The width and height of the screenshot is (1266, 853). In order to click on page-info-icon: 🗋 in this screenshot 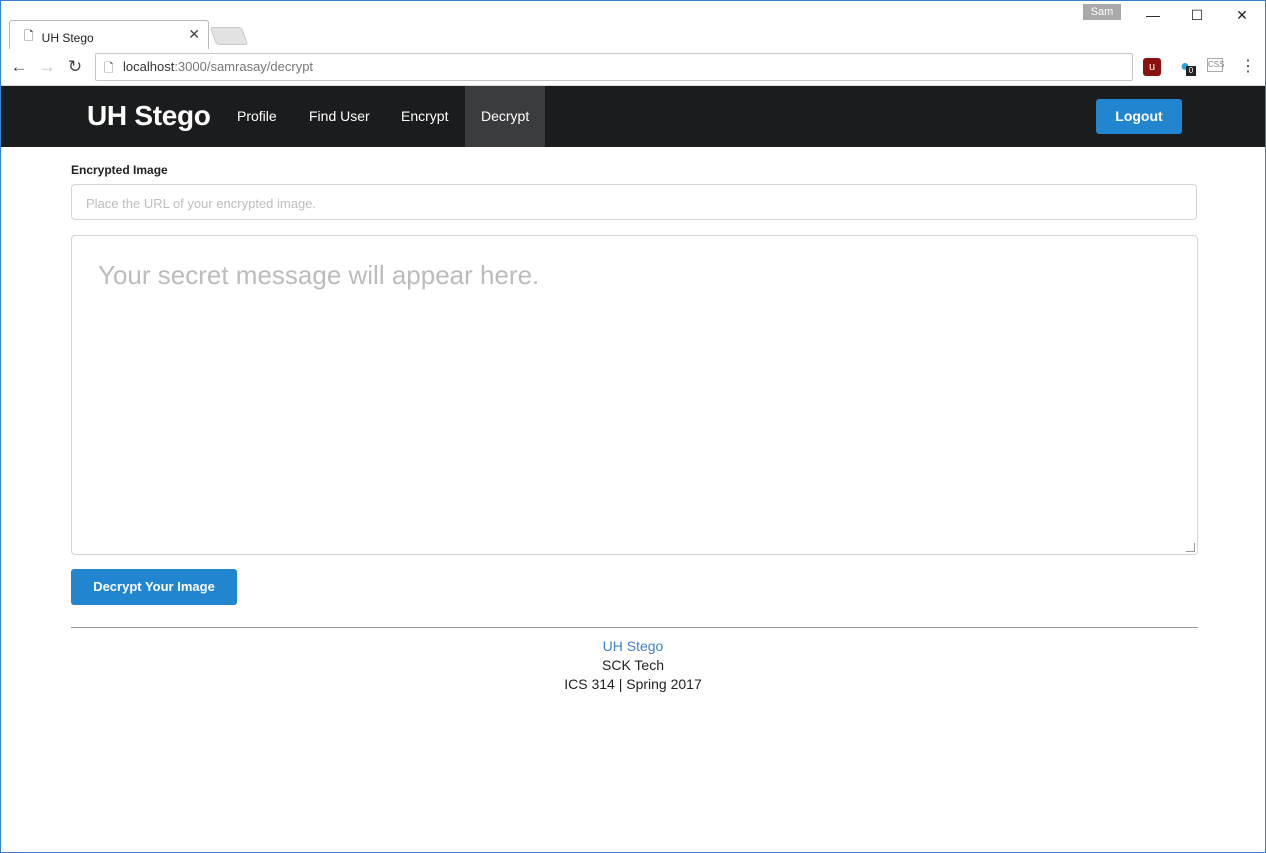, I will do `click(109, 69)`.